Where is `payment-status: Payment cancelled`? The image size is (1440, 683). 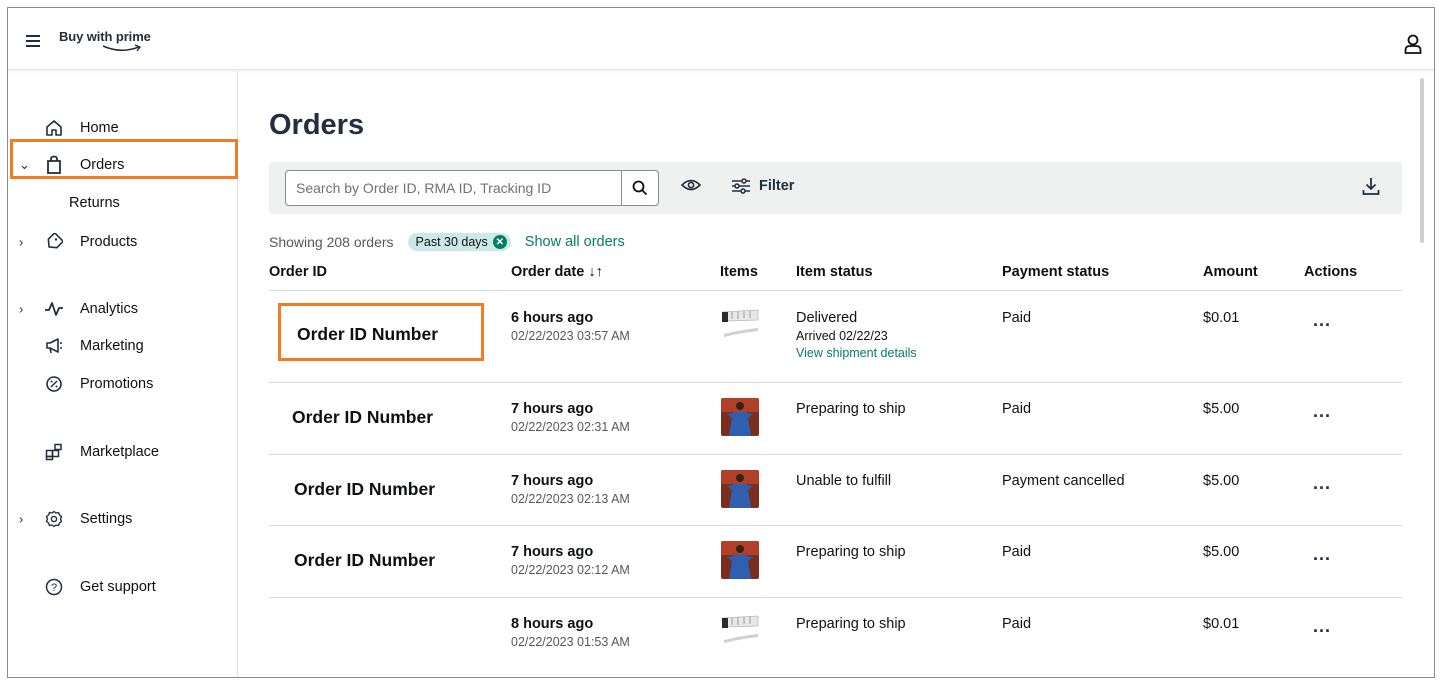 payment-status: Payment cancelled is located at coordinates (1063, 481).